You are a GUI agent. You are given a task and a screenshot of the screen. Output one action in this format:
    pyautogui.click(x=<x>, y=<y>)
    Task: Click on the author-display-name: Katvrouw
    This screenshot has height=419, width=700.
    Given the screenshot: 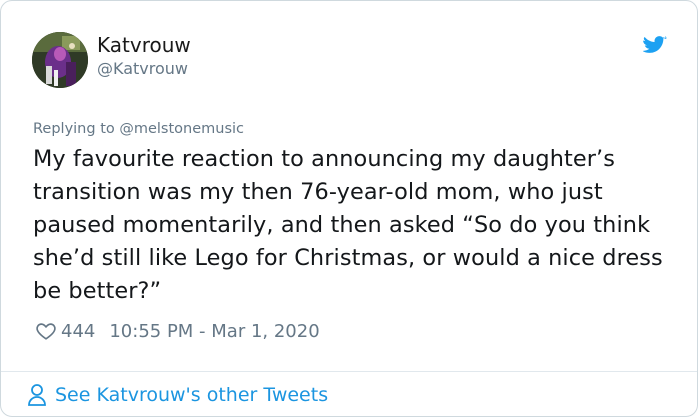 What is the action you would take?
    pyautogui.click(x=144, y=45)
    